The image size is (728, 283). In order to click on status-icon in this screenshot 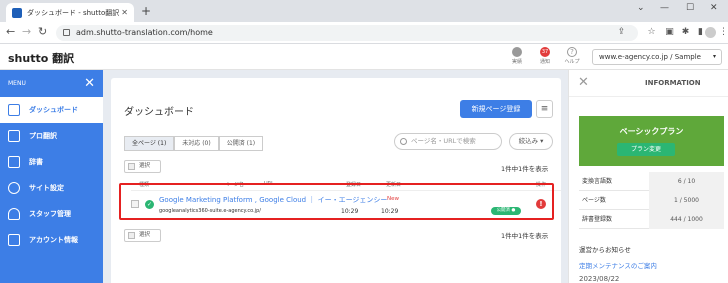, I will do `click(517, 52)`.